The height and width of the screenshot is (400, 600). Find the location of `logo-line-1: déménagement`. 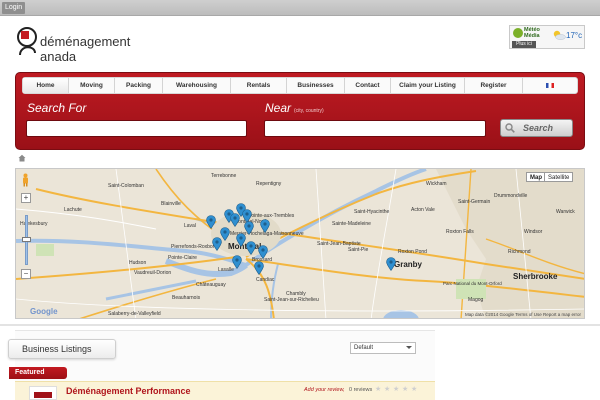

logo-line-1: déménagement is located at coordinates (85, 41).